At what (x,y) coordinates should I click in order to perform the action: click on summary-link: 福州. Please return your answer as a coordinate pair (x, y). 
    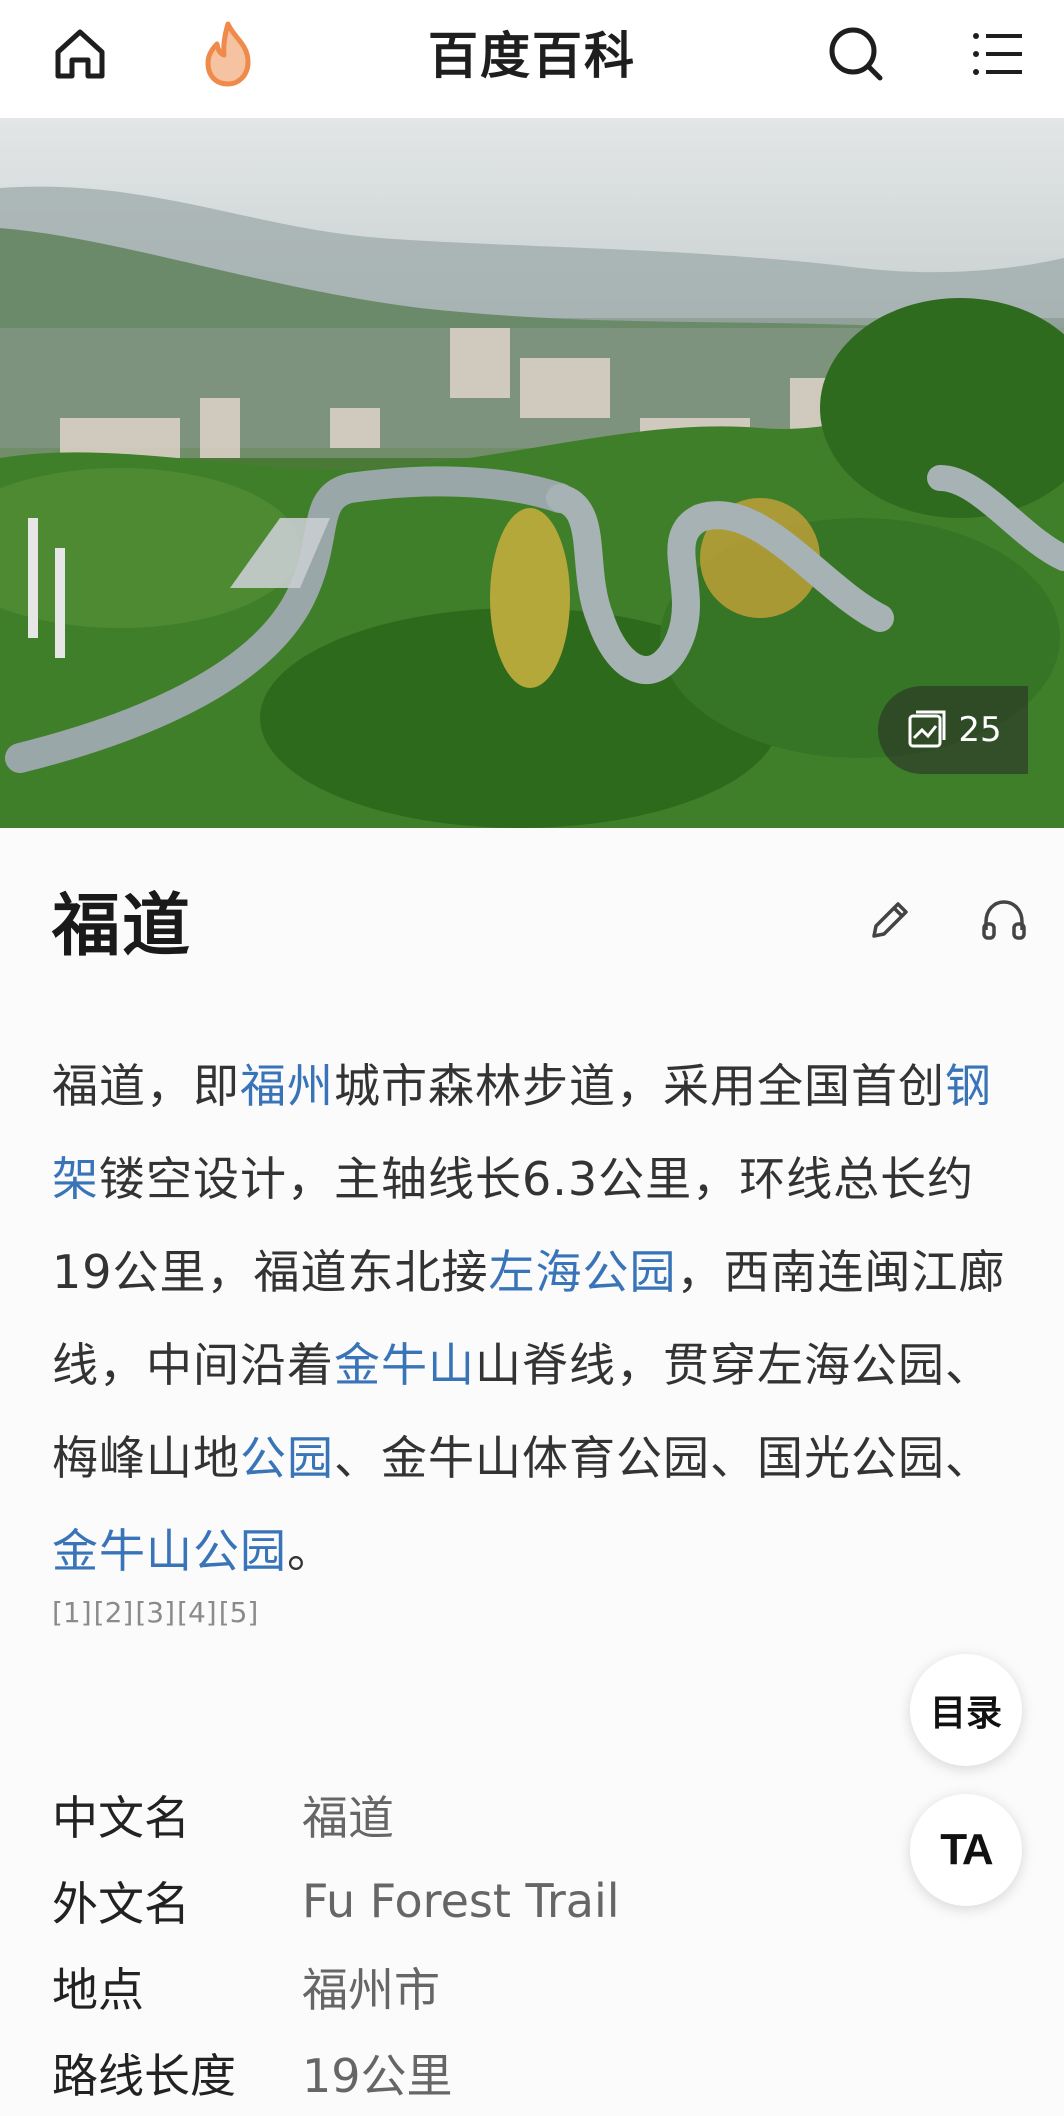
    Looking at the image, I should click on (287, 1086).